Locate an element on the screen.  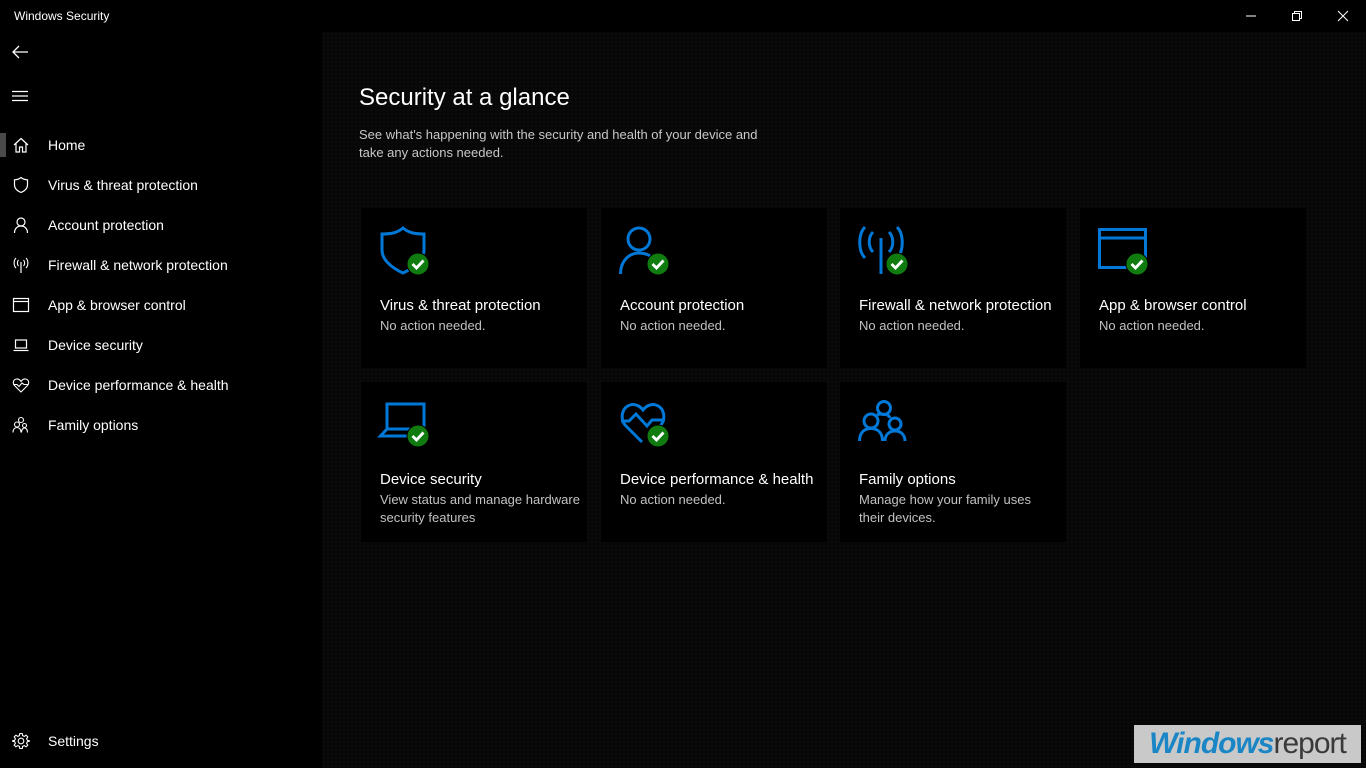
card-title: Device performance & health is located at coordinates (717, 479).